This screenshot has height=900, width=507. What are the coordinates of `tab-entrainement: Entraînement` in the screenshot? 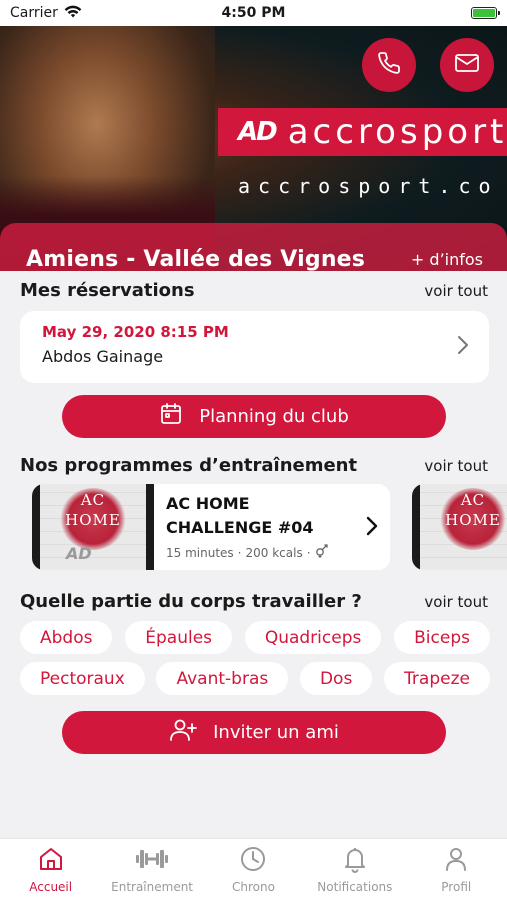 It's located at (152, 872).